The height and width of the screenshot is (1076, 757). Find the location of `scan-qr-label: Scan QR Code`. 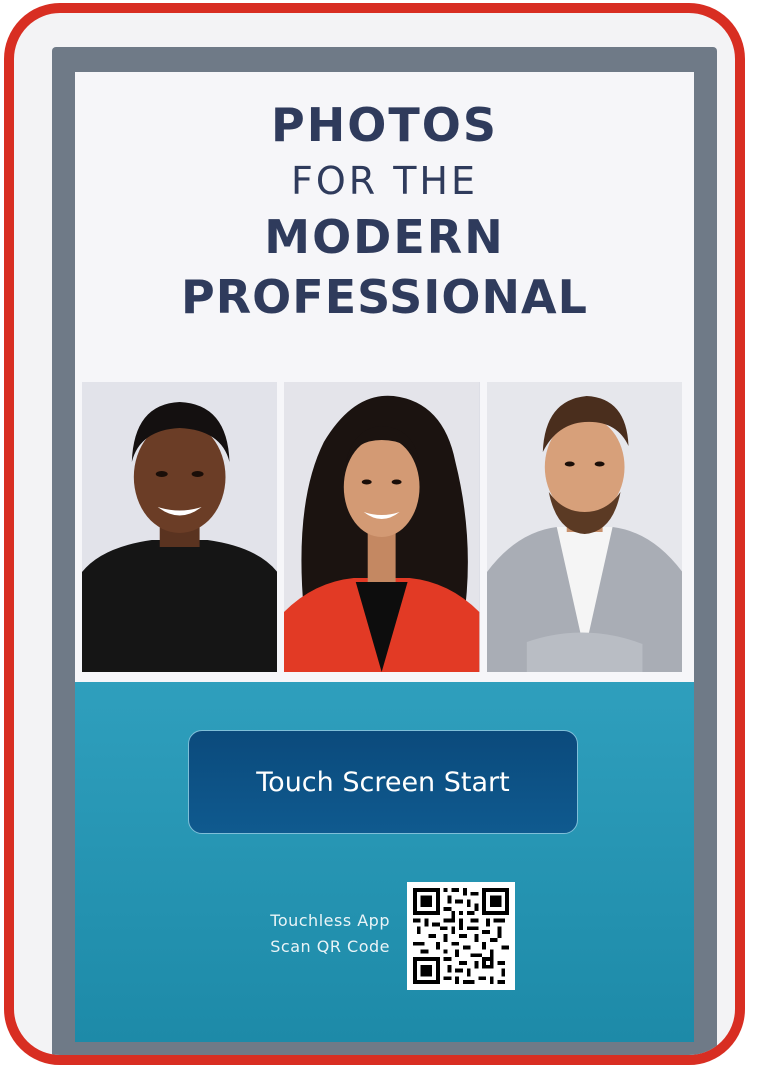

scan-qr-label: Scan QR Code is located at coordinates (330, 946).